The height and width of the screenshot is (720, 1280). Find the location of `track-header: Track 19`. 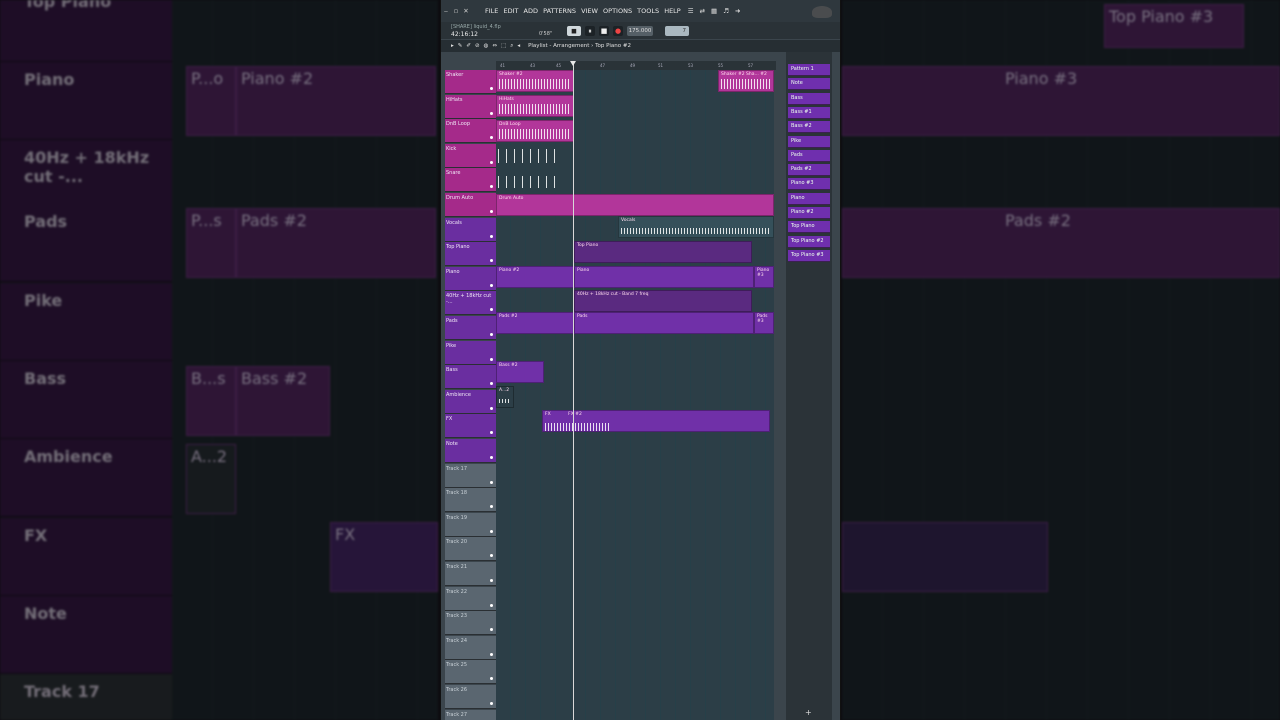

track-header: Track 19 is located at coordinates (470, 524).